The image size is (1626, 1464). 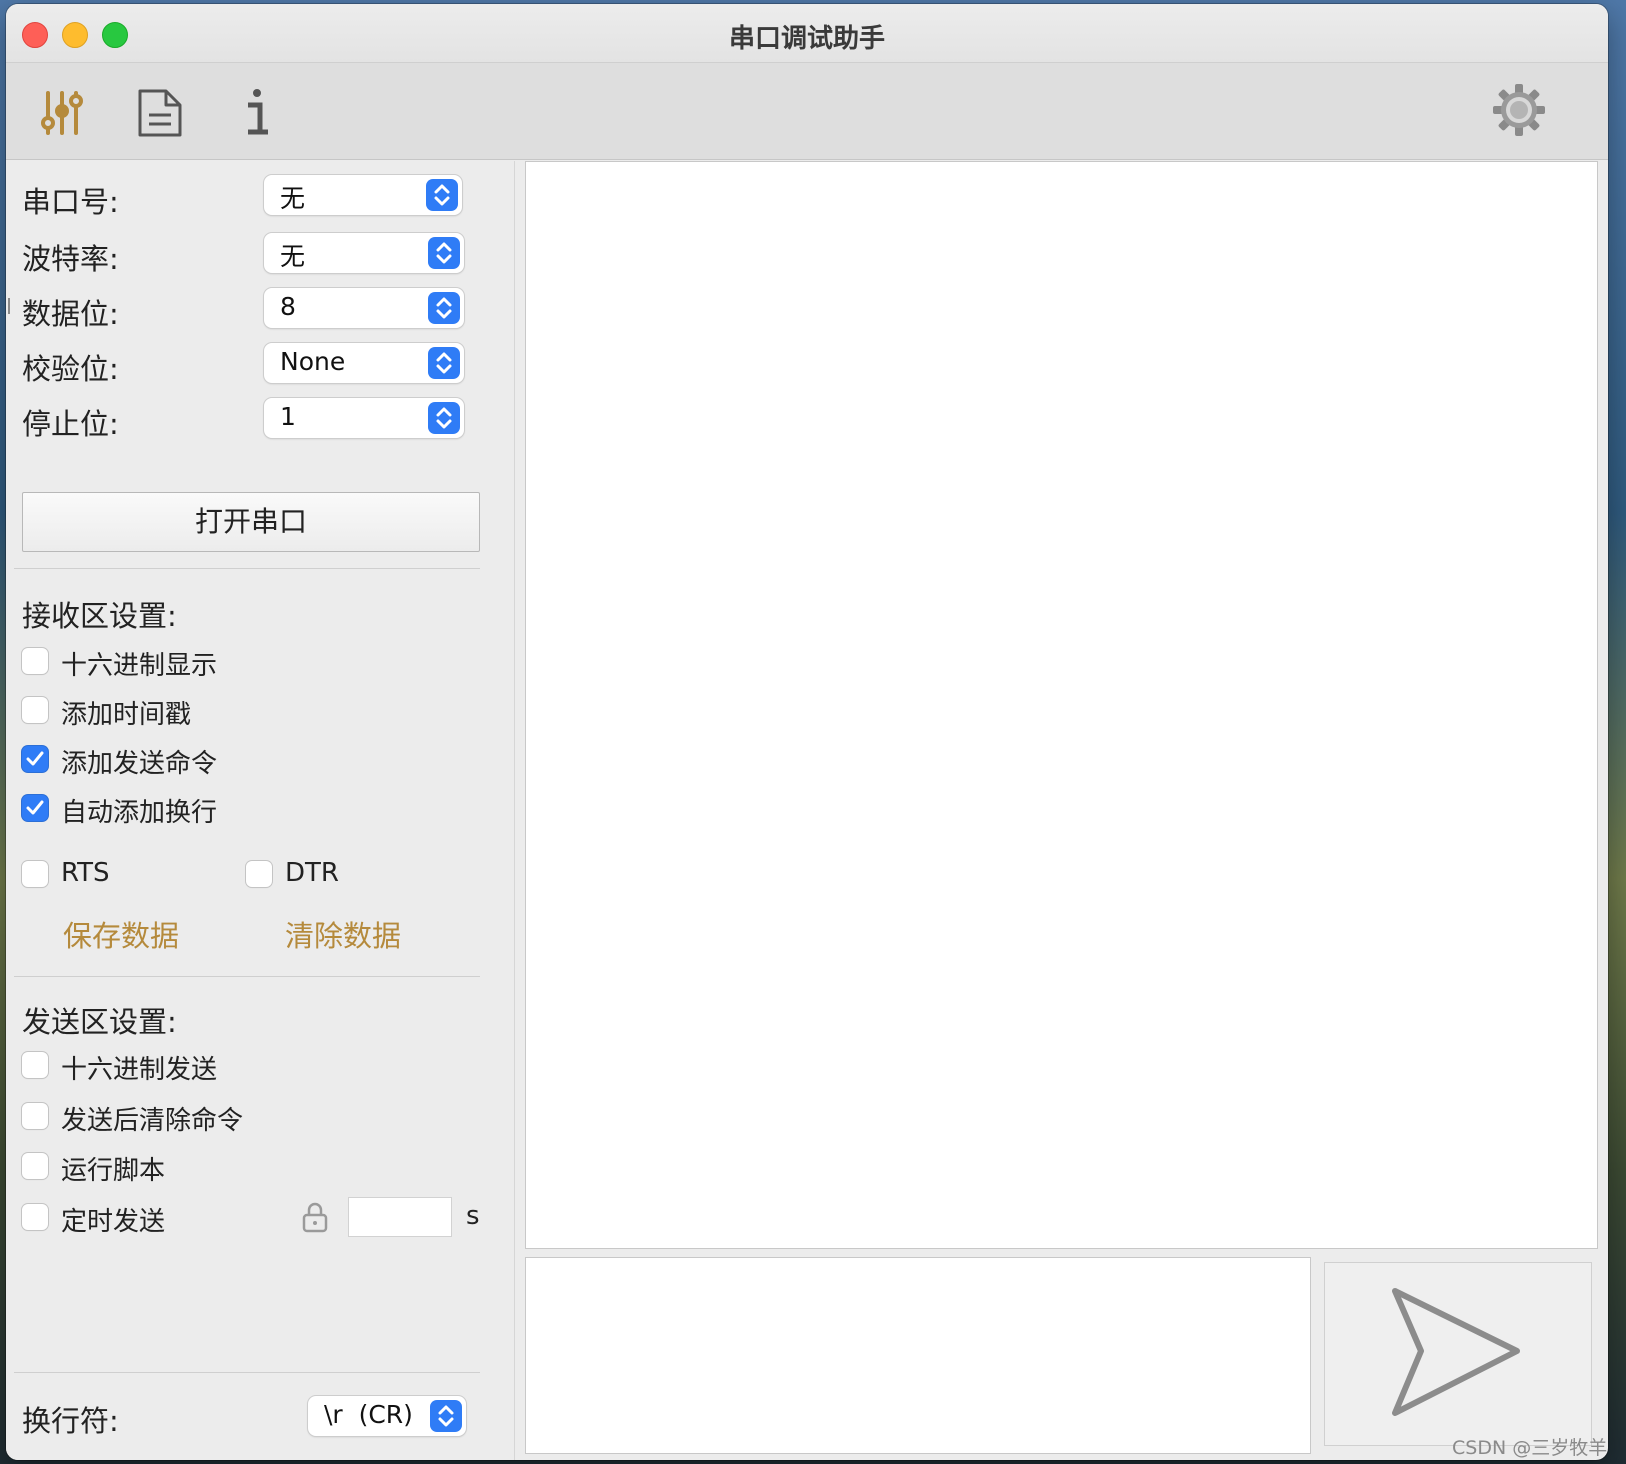 What do you see at coordinates (113, 1171) in the screenshot?
I see `run-script-label: 运行脚本` at bounding box center [113, 1171].